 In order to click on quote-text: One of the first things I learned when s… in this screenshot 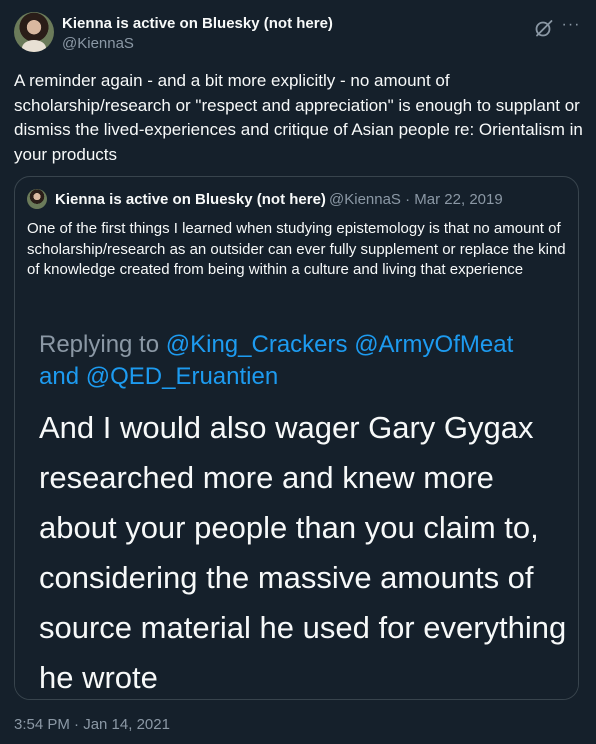, I will do `click(296, 249)`.